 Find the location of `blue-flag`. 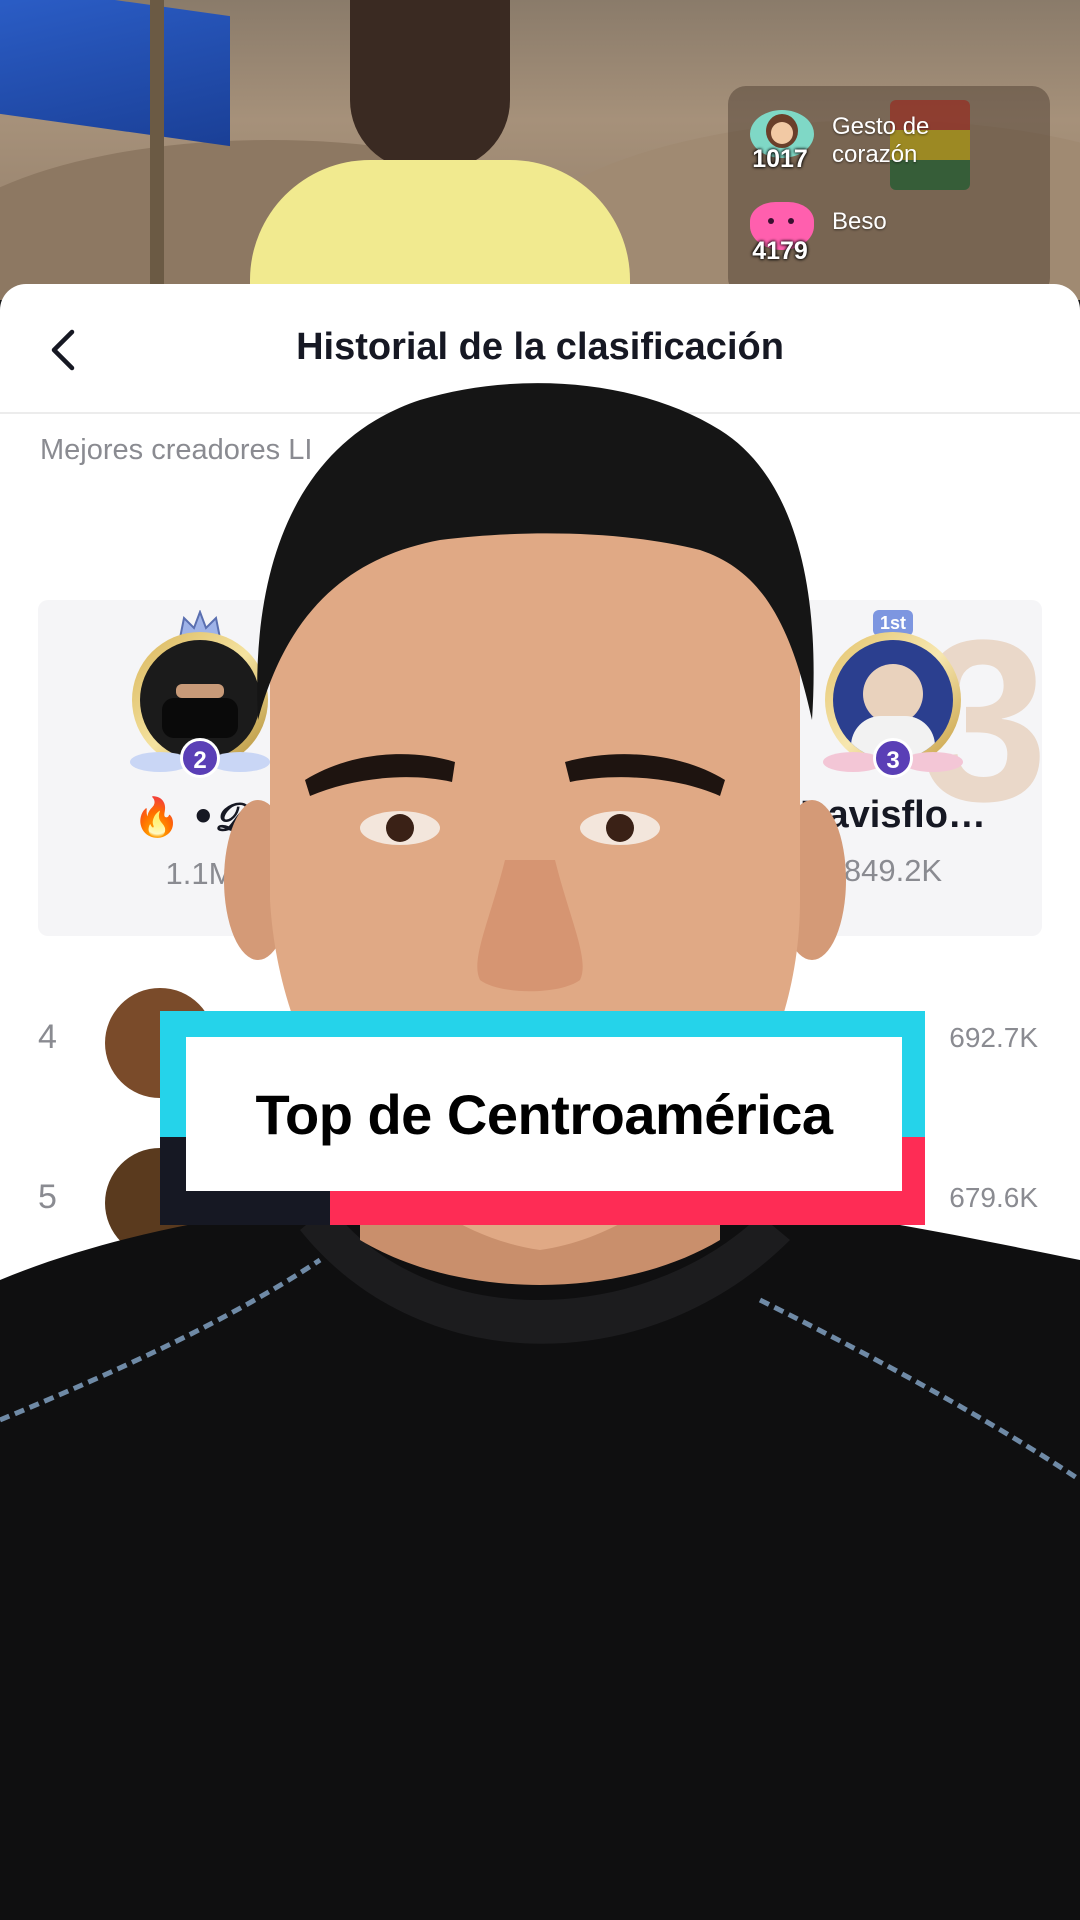

blue-flag is located at coordinates (115, 73).